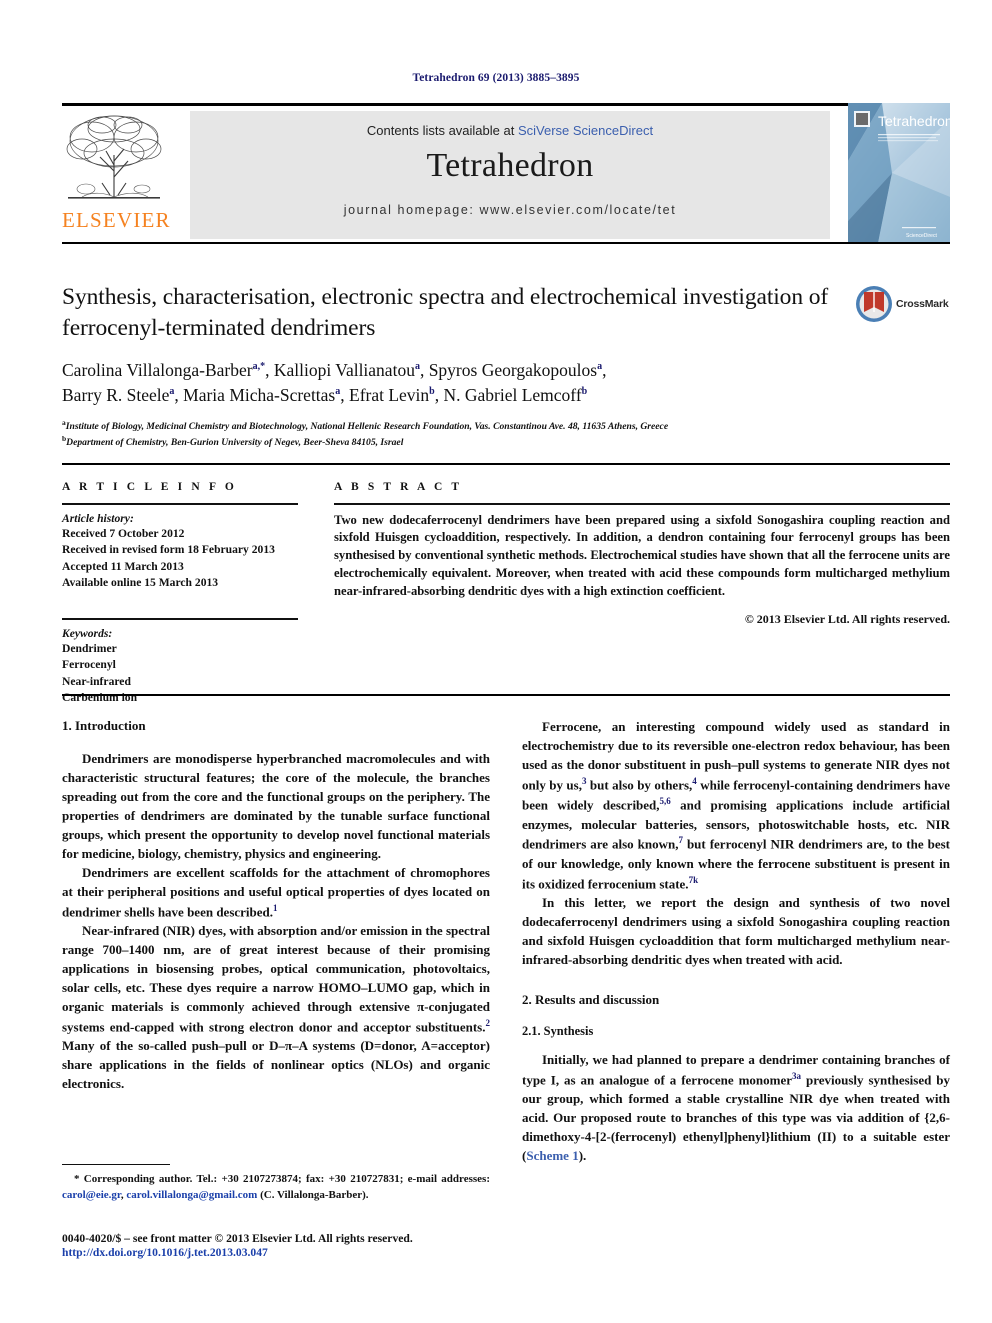  Describe the element at coordinates (694, 781) in the screenshot. I see `reference-marker: 4` at that location.